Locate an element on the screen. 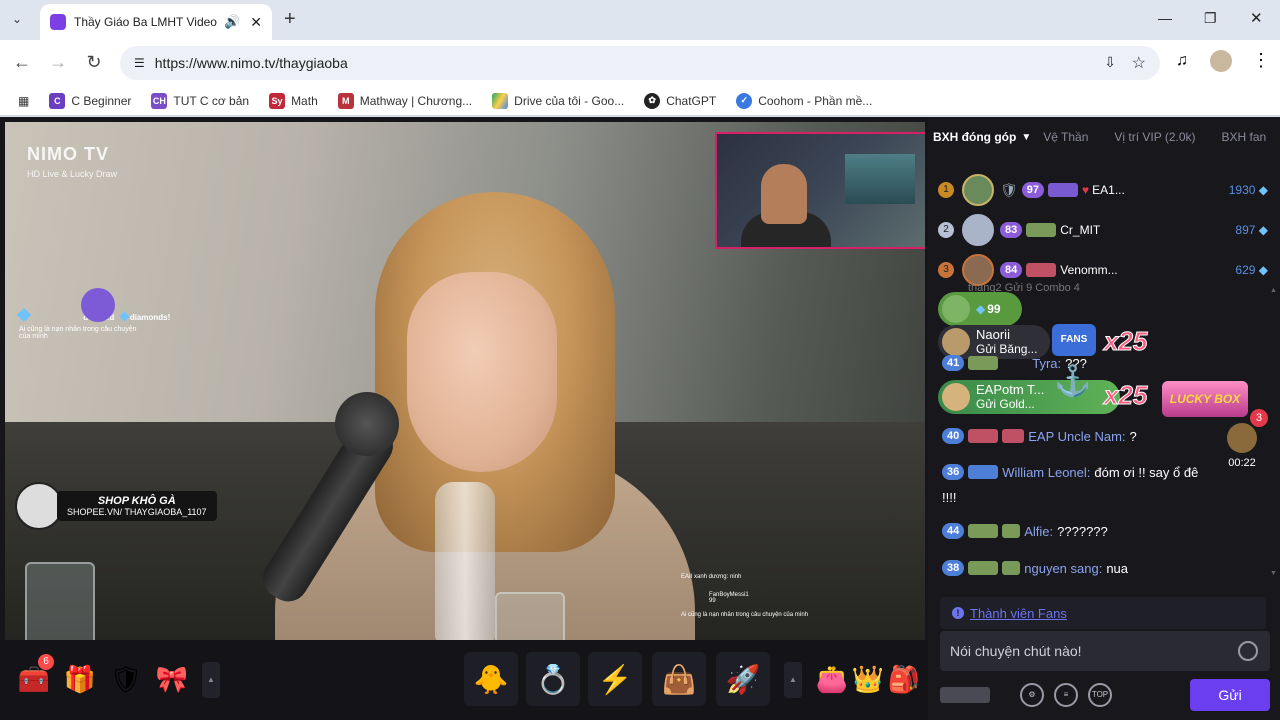 The height and width of the screenshot is (720, 1280). chat-message: 38 nguyen sang: nua is located at coordinates (1035, 568).